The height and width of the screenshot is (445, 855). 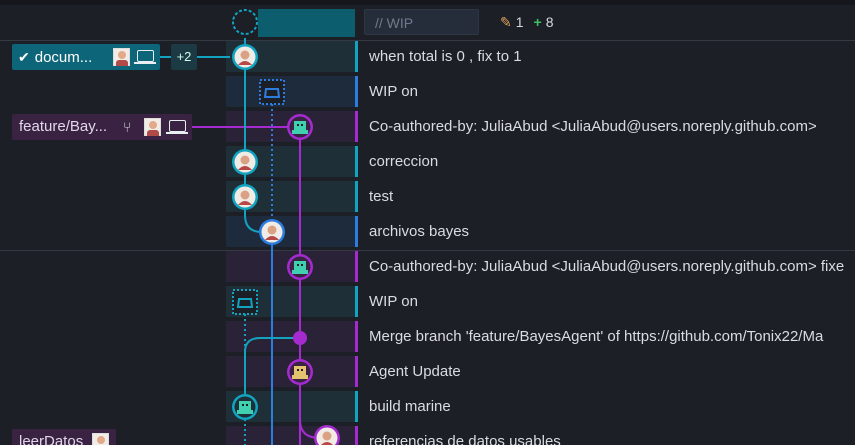 I want to click on pencil-icon: ✎, so click(x=506, y=22).